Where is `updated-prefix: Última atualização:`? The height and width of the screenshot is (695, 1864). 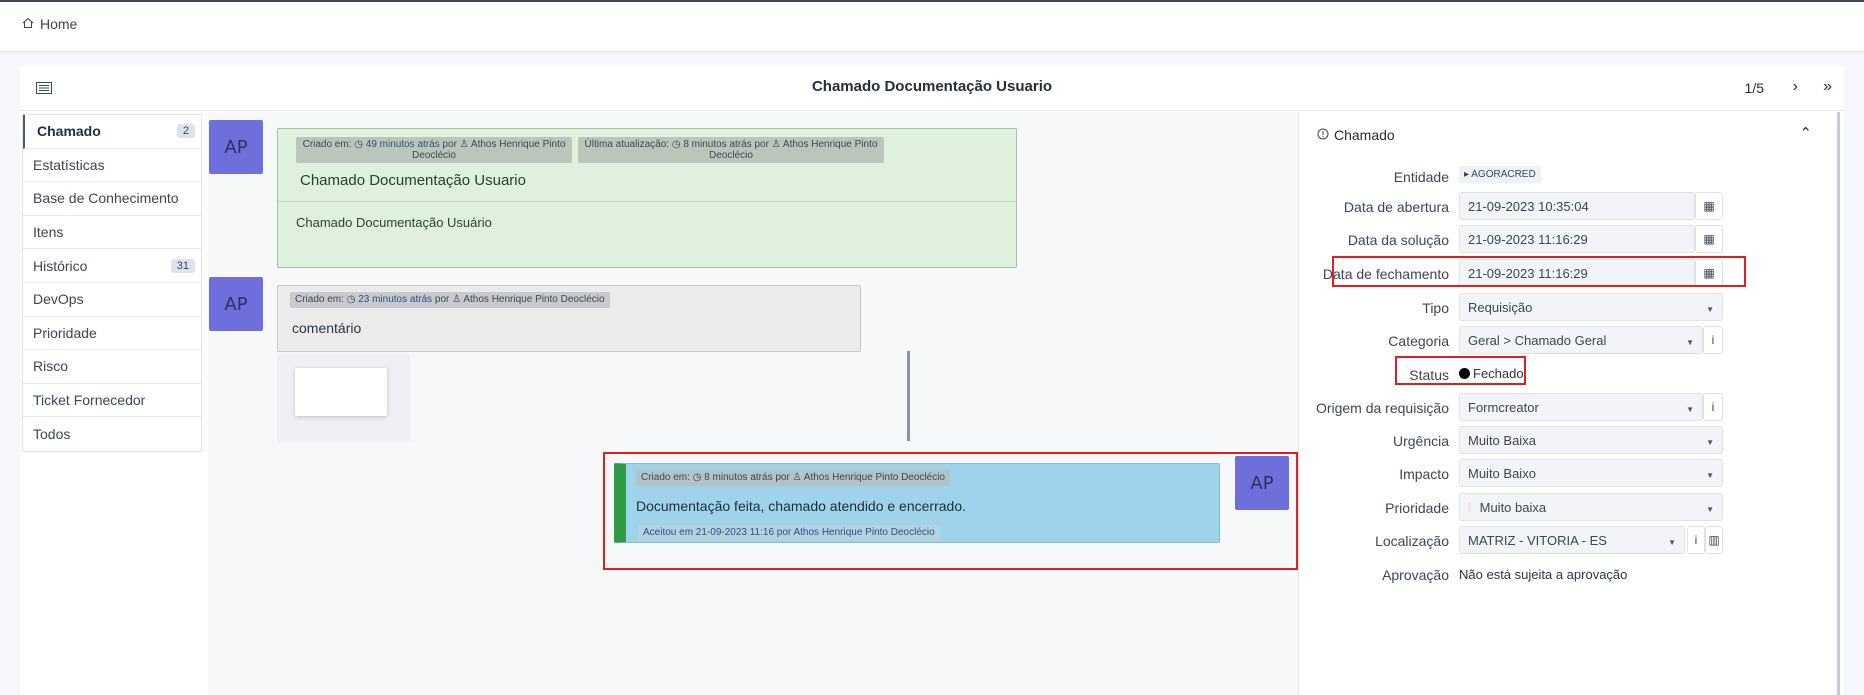
updated-prefix: Última atualização: is located at coordinates (627, 144).